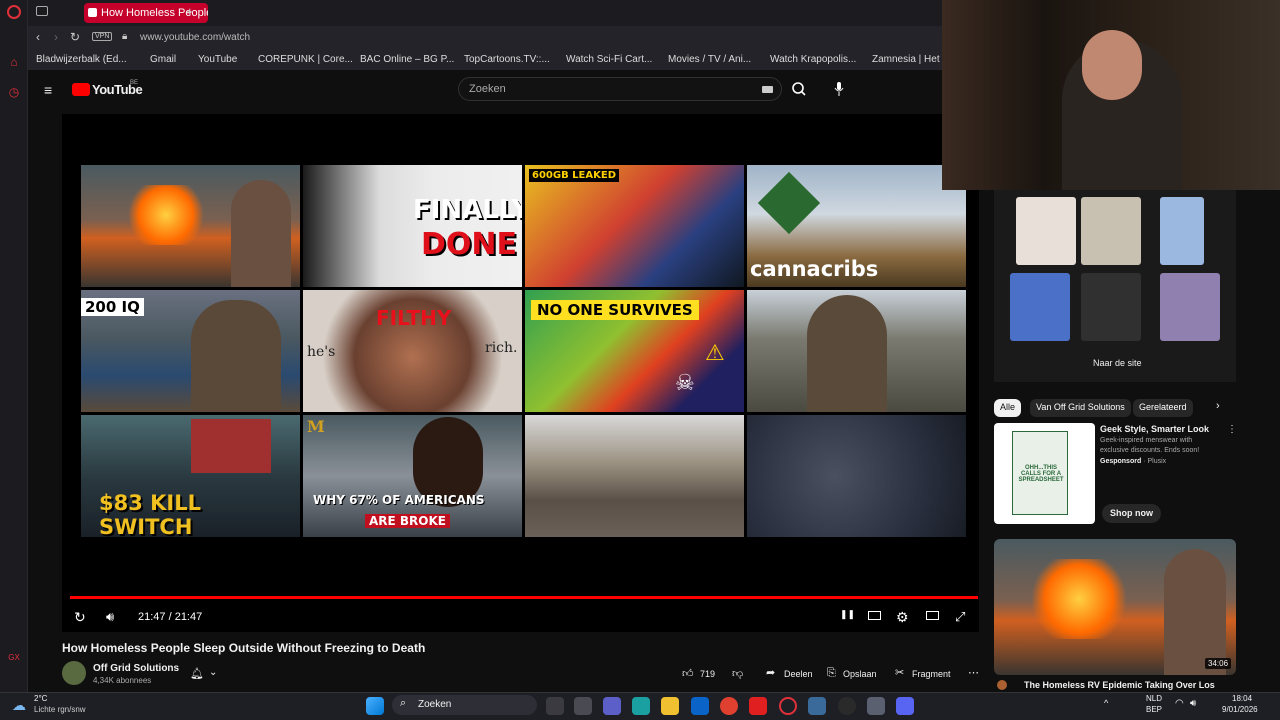 This screenshot has height=720, width=1280. I want to click on keyboard-layout: BEP, so click(1154, 709).